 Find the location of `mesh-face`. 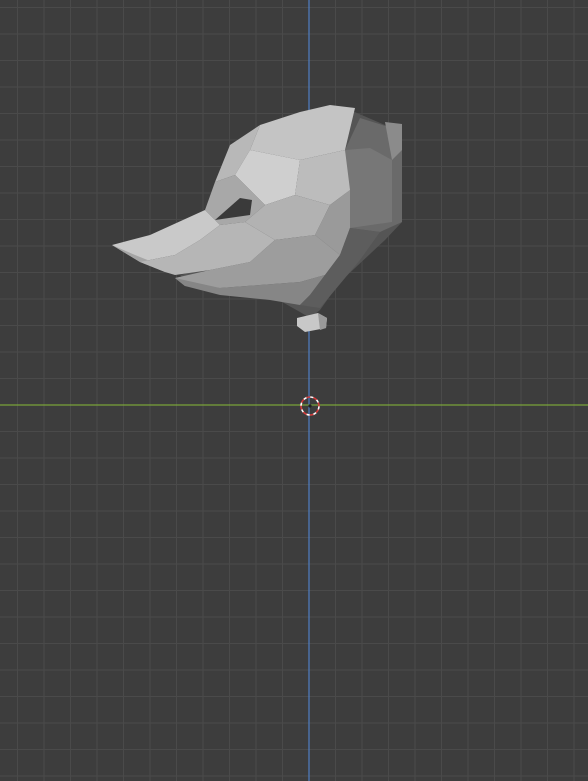

mesh-face is located at coordinates (368, 188).